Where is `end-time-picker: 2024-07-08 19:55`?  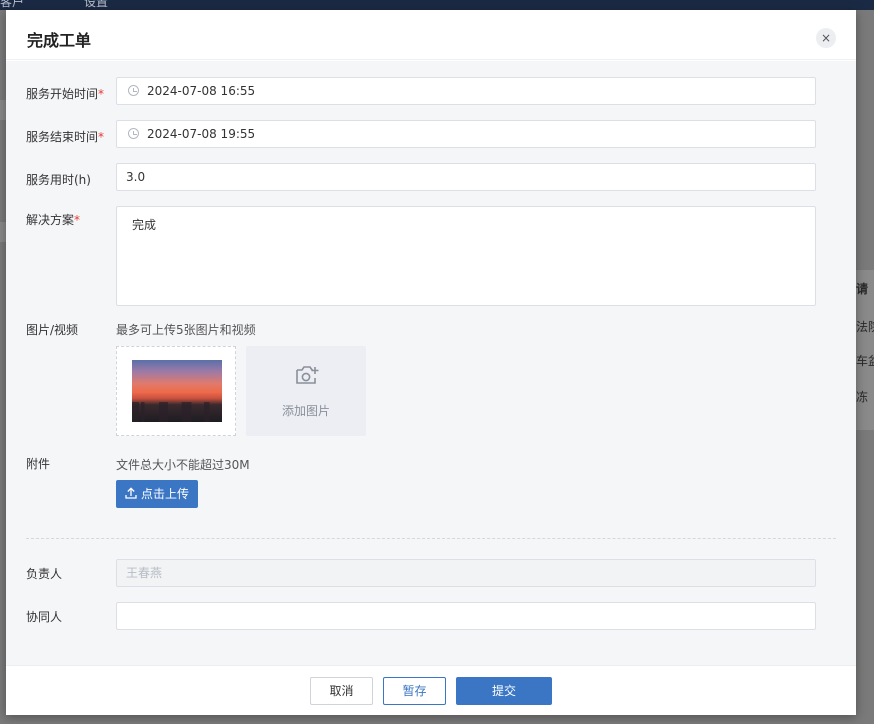
end-time-picker: 2024-07-08 19:55 is located at coordinates (466, 134).